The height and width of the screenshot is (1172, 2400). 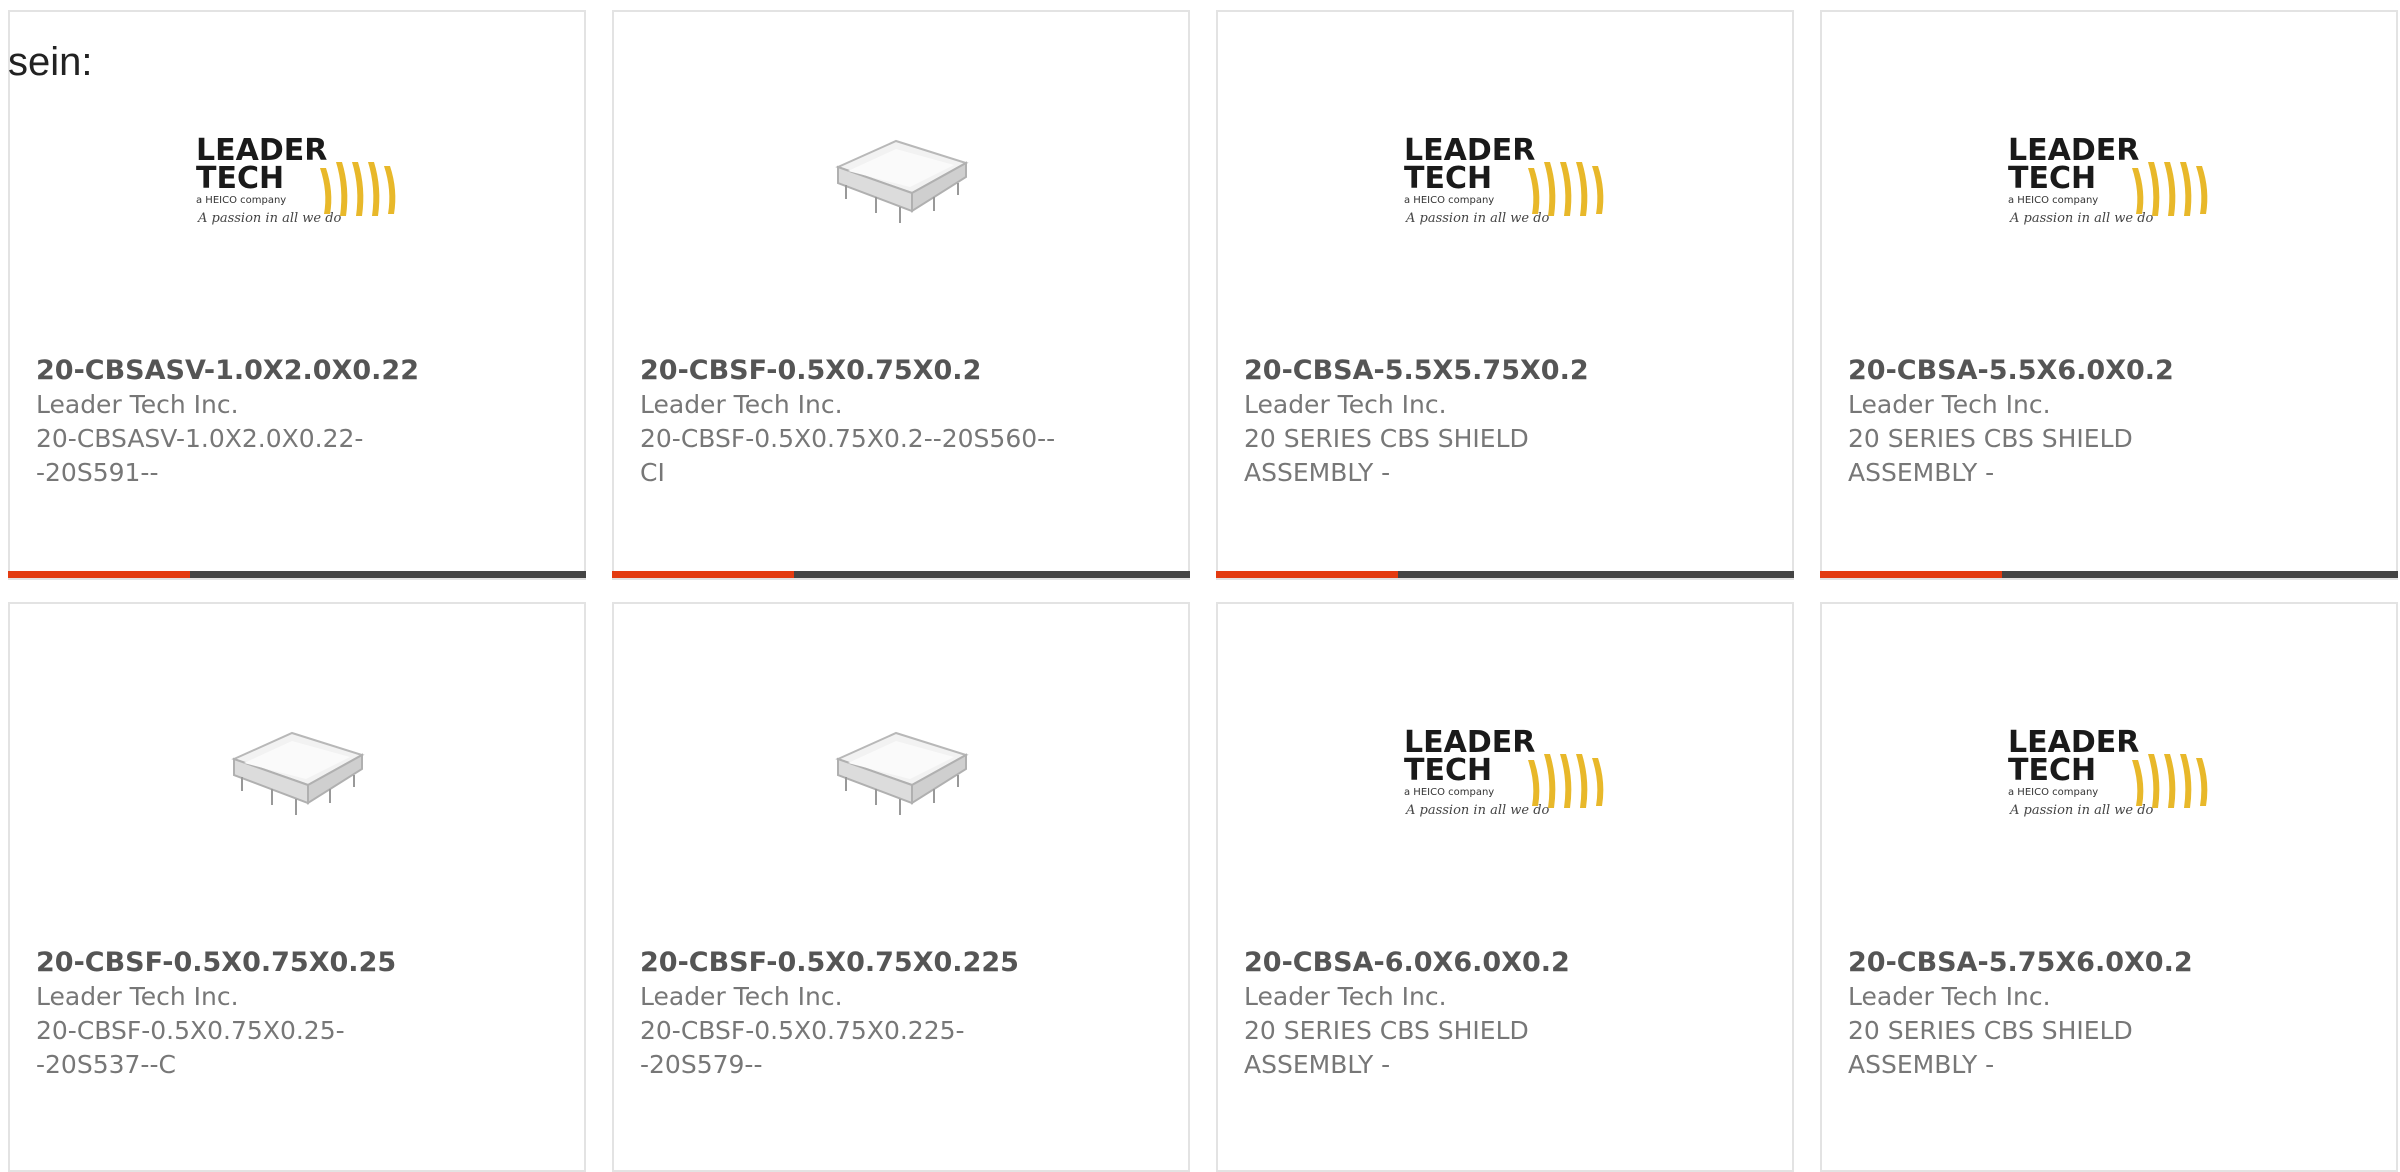 What do you see at coordinates (848, 455) in the screenshot?
I see `description: 20-CBSF-0.5X0.75X0.2--20S560--CI` at bounding box center [848, 455].